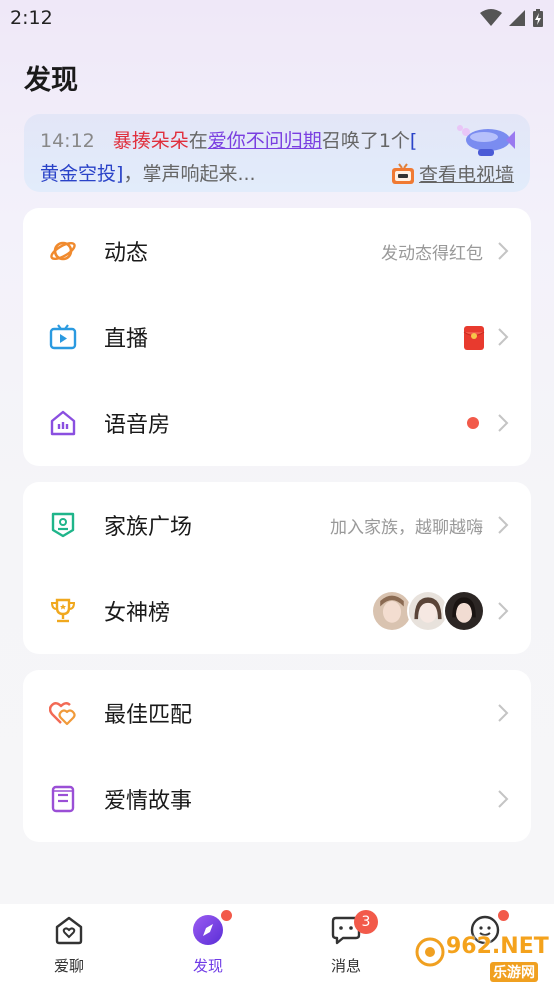 The height and width of the screenshot is (984, 554). Describe the element at coordinates (413, 141) in the screenshot. I see `banner-gift-open: [` at that location.